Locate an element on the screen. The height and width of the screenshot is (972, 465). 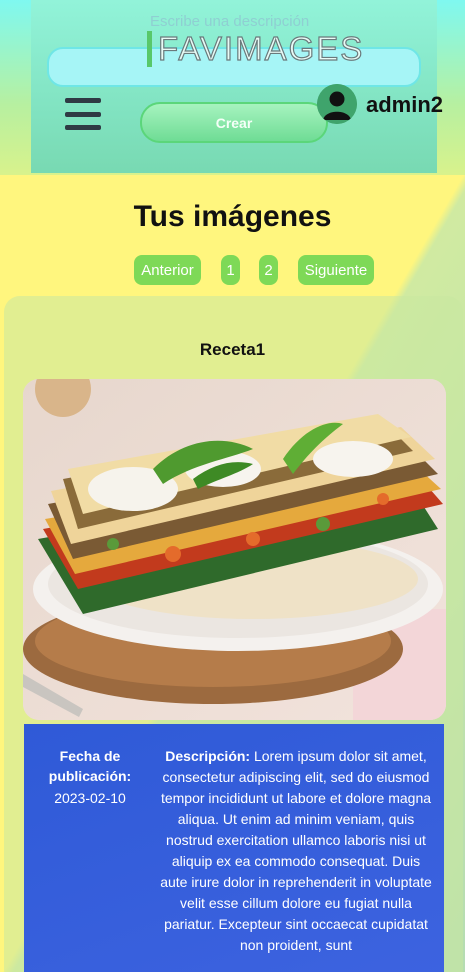
logo-text: FAVIMAGES is located at coordinates (261, 48).